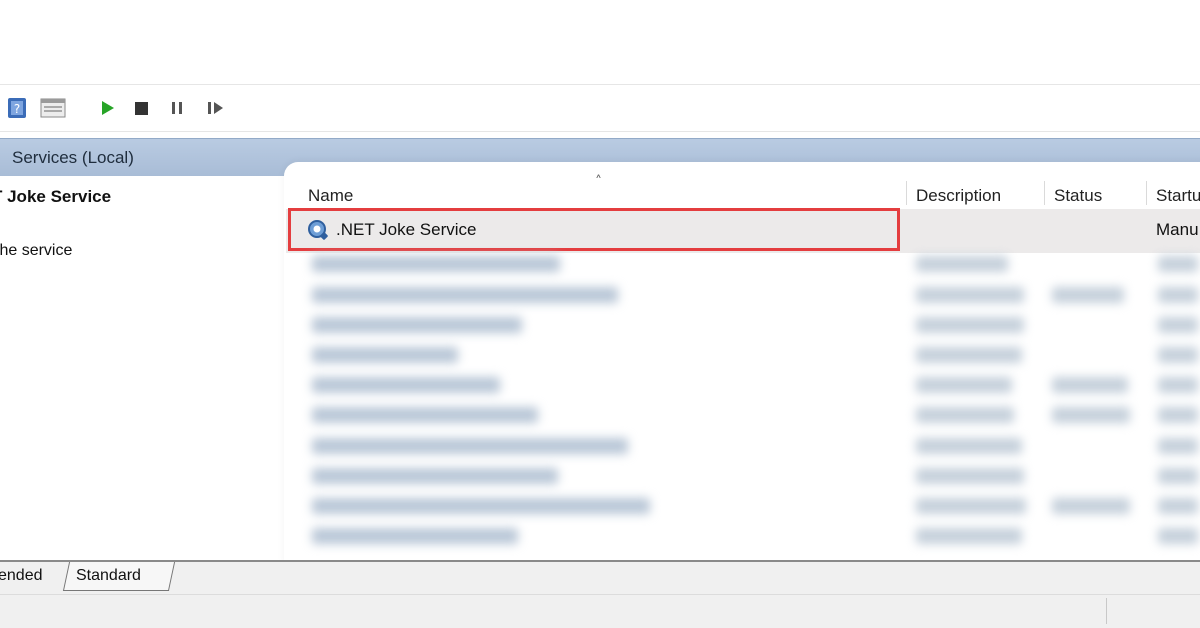 The image size is (1200, 628). What do you see at coordinates (594, 229) in the screenshot?
I see `highlight-annotation-box` at bounding box center [594, 229].